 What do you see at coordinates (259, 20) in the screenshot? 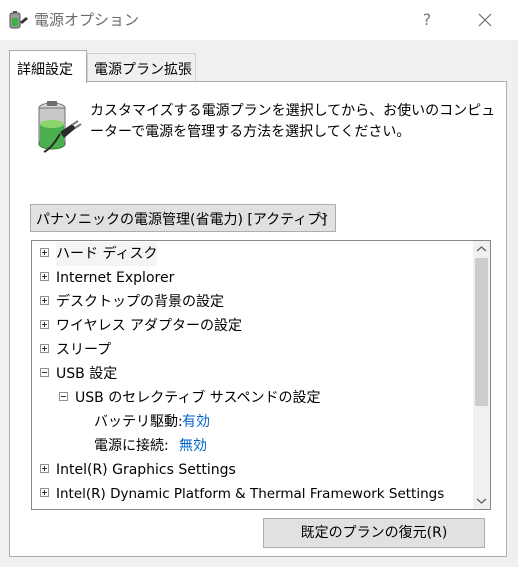
I see `title-bar: 電源オプション ?` at bounding box center [259, 20].